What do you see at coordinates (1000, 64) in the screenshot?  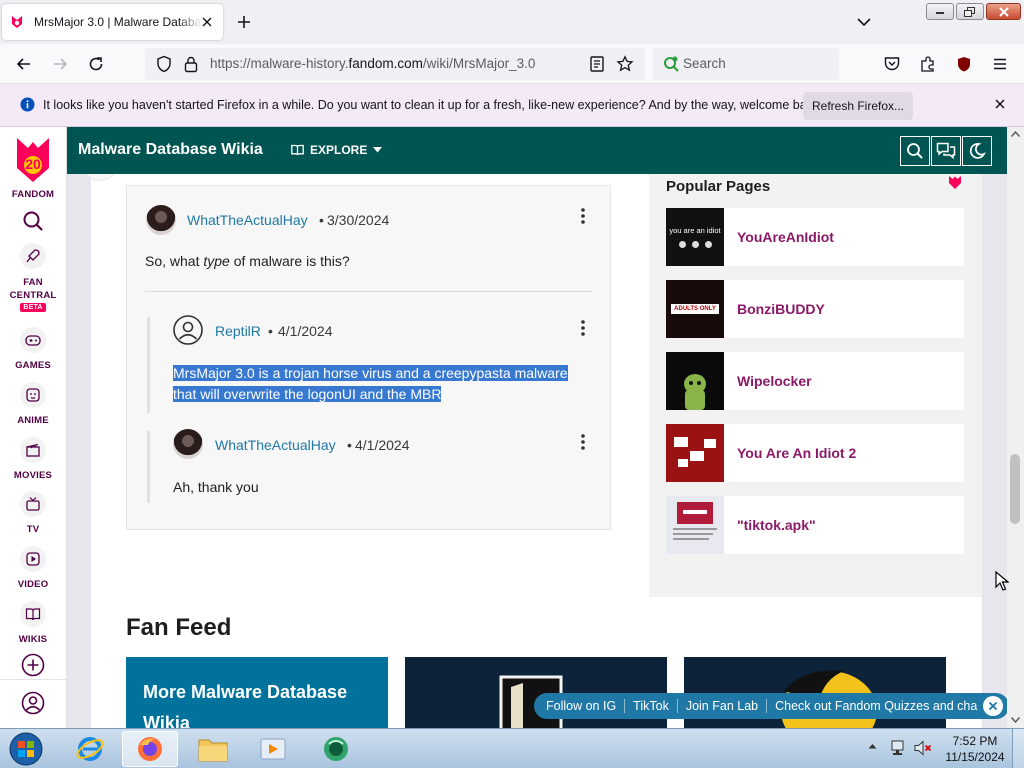 I see `hamburger-menu-icon` at bounding box center [1000, 64].